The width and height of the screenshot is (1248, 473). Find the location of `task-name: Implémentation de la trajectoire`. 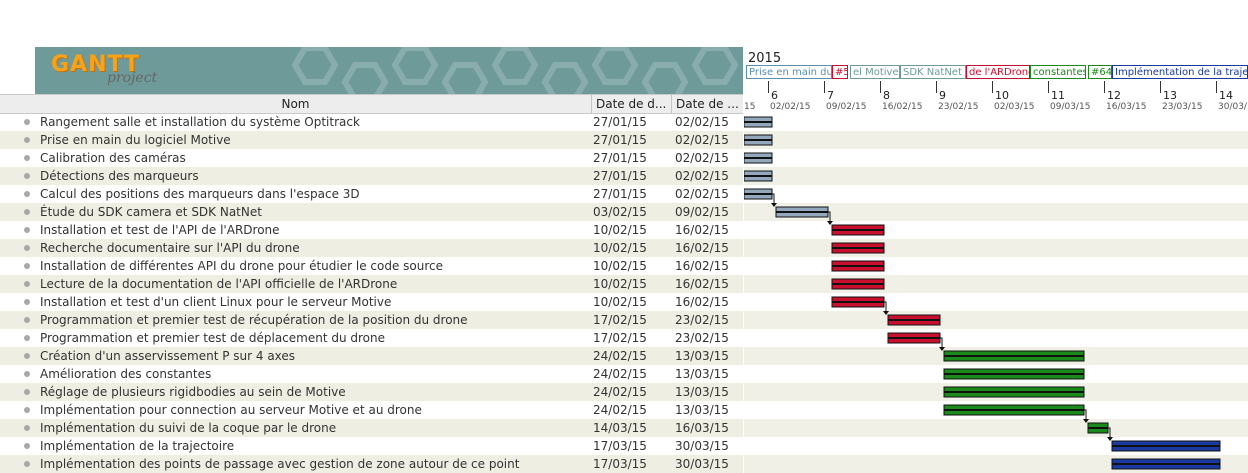

task-name: Implémentation de la trajectoire is located at coordinates (137, 446).